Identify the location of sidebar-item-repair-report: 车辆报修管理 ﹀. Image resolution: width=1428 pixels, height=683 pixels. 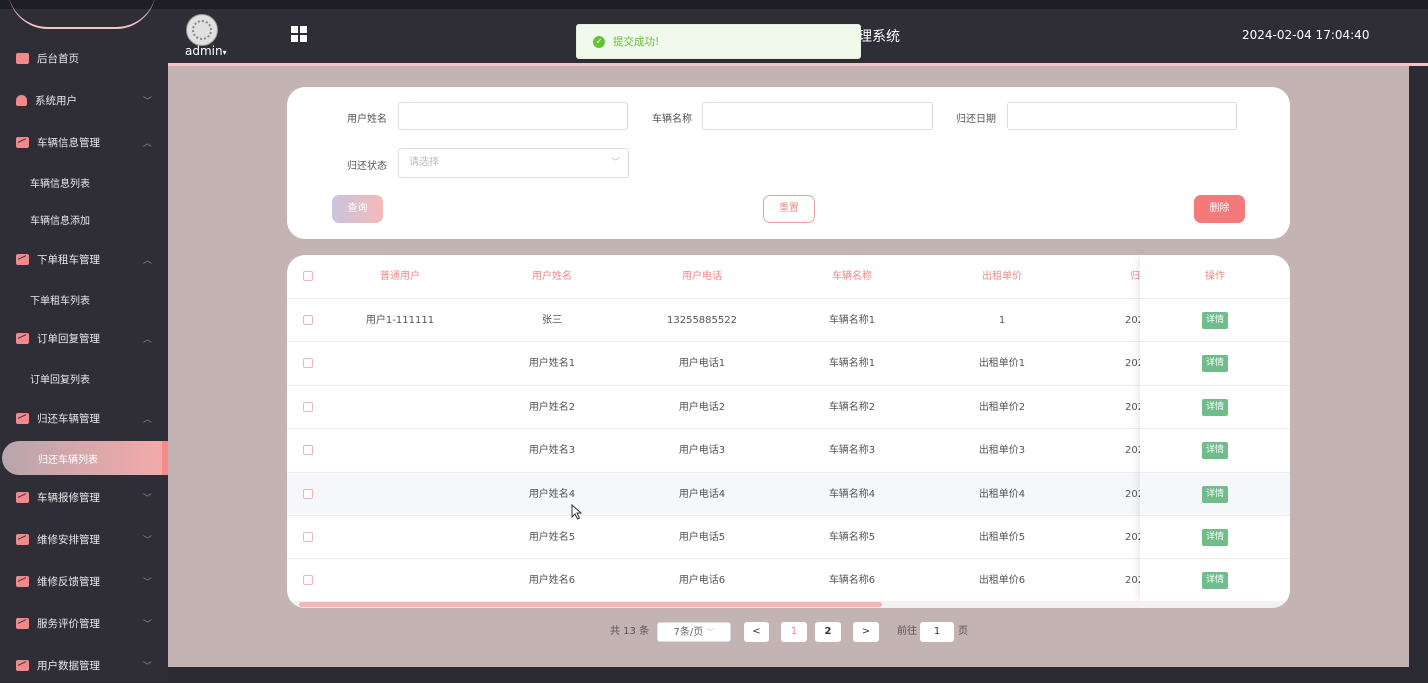
(84, 497).